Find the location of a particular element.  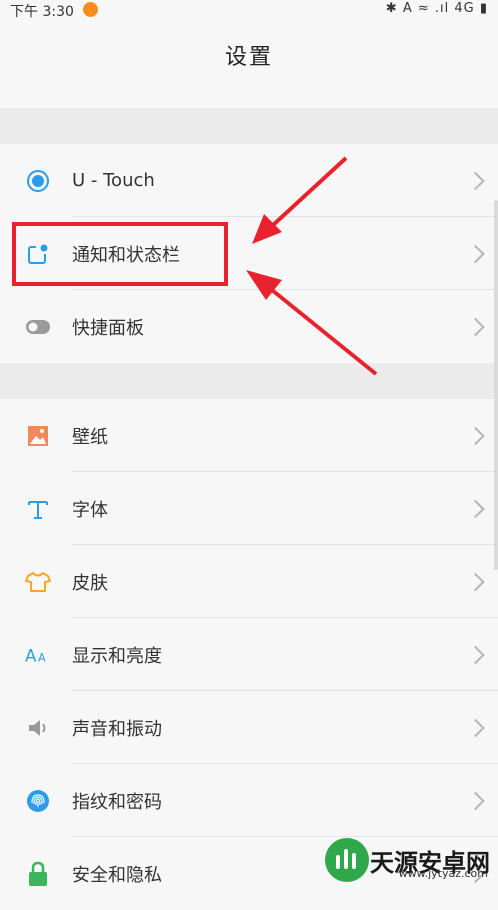

settings-item-label: 显示和亮度 is located at coordinates (117, 656).